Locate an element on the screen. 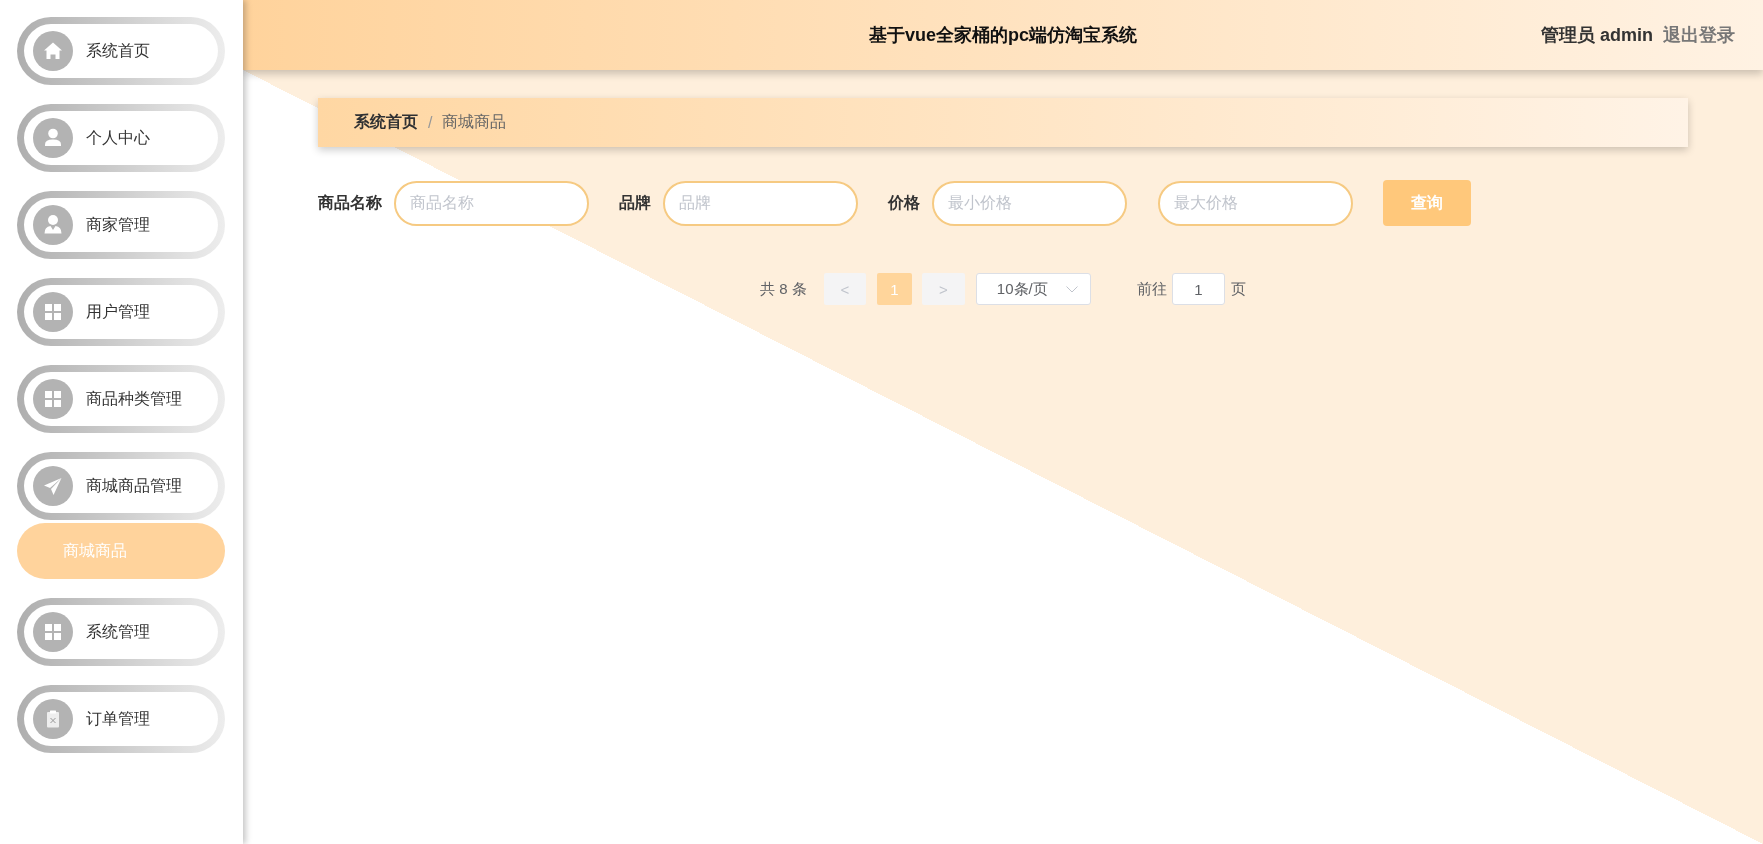 The height and width of the screenshot is (844, 1763). text-field: 最大价格 is located at coordinates (1255, 203).